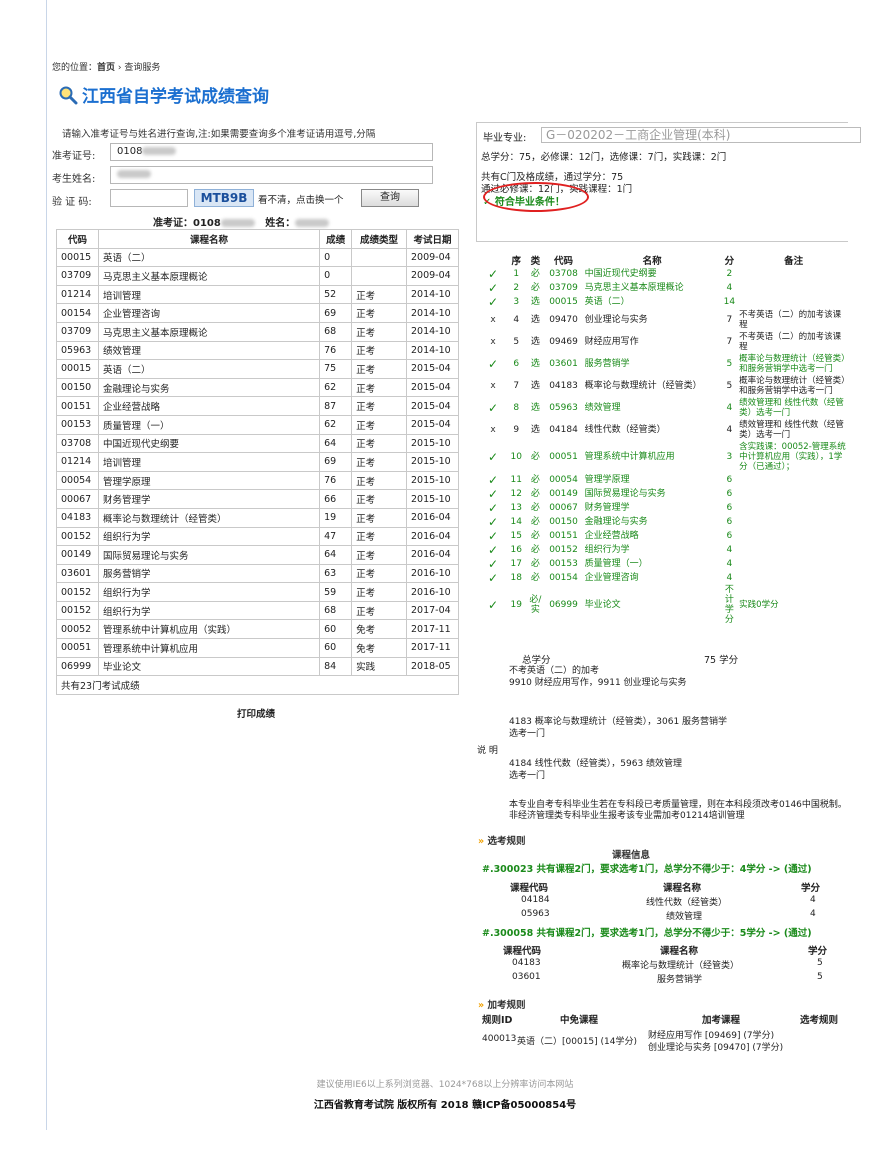  Describe the element at coordinates (516, 522) in the screenshot. I see `requirement-n: 14` at that location.